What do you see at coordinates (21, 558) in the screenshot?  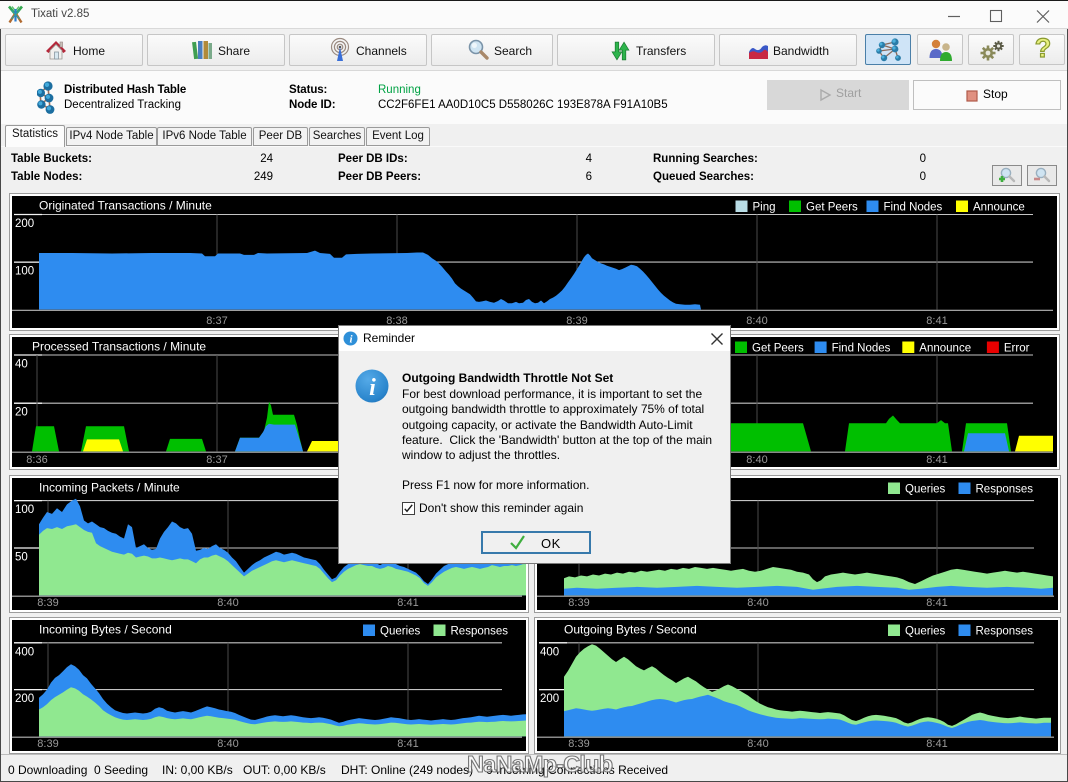 I see `svg-text: 50` at bounding box center [21, 558].